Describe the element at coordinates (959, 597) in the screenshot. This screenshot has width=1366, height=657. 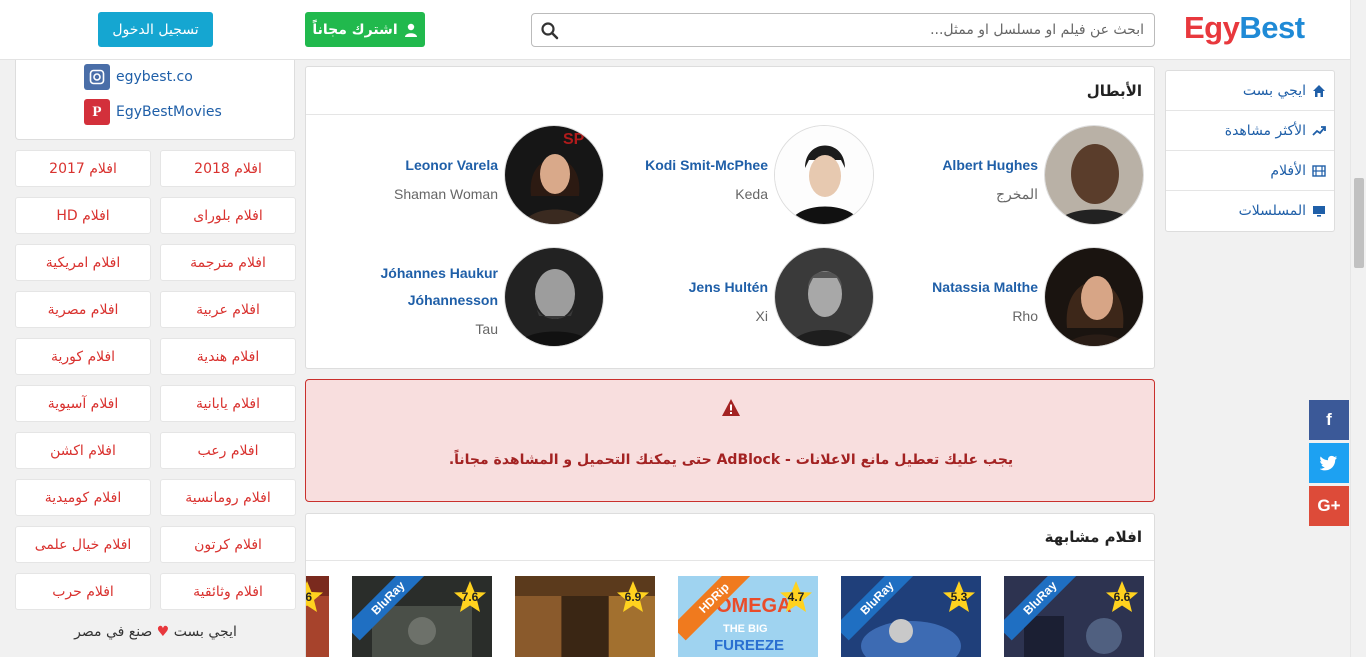
I see `movie-rating: 5.3` at that location.